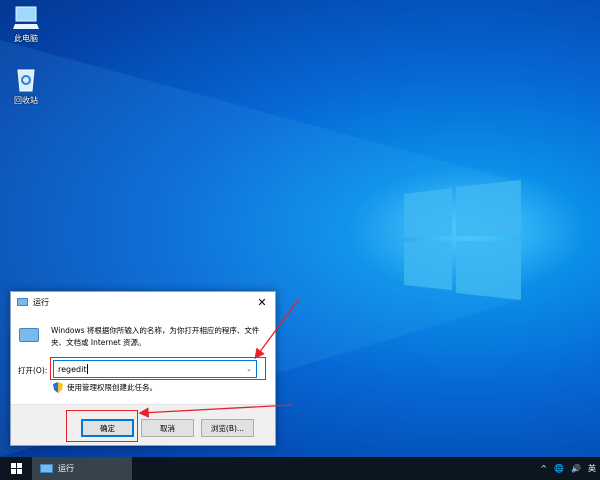 This screenshot has width=600, height=480. I want to click on arrow-to-ok, so click(215, 411).